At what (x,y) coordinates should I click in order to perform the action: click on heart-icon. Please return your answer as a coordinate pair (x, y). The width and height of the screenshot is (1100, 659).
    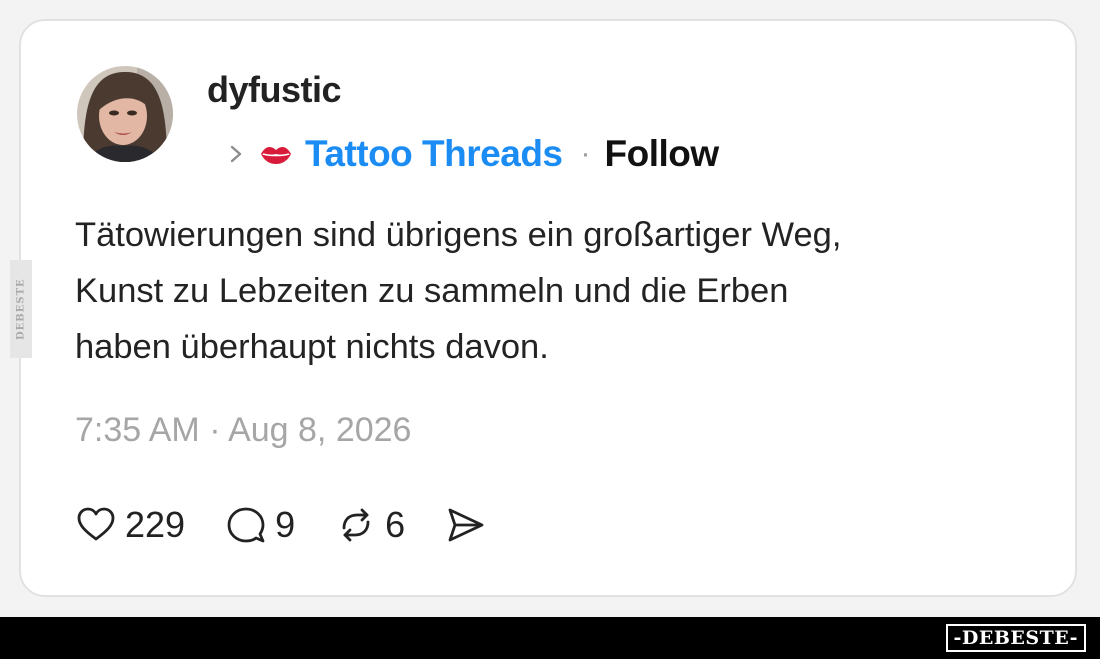
    Looking at the image, I should click on (96, 524).